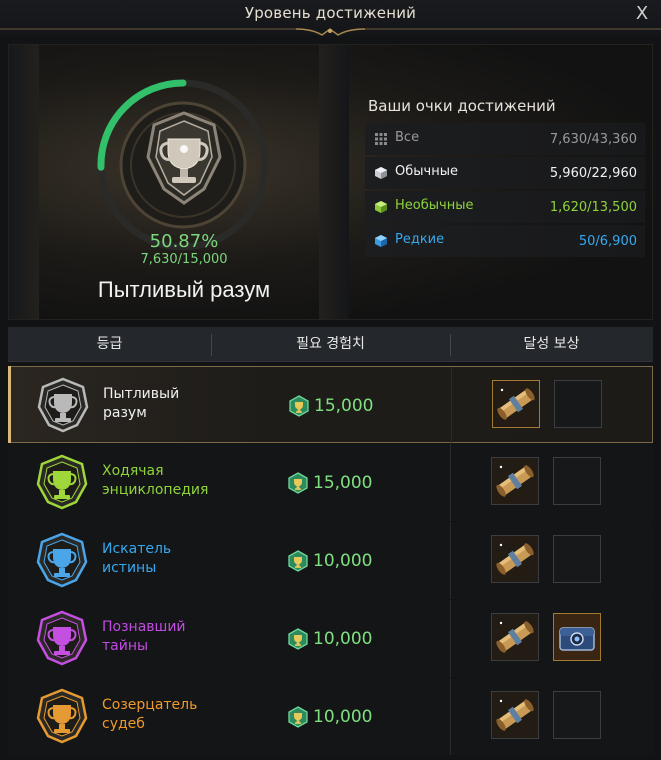  Describe the element at coordinates (330, 32) in the screenshot. I see `title-ornament-icon` at that location.